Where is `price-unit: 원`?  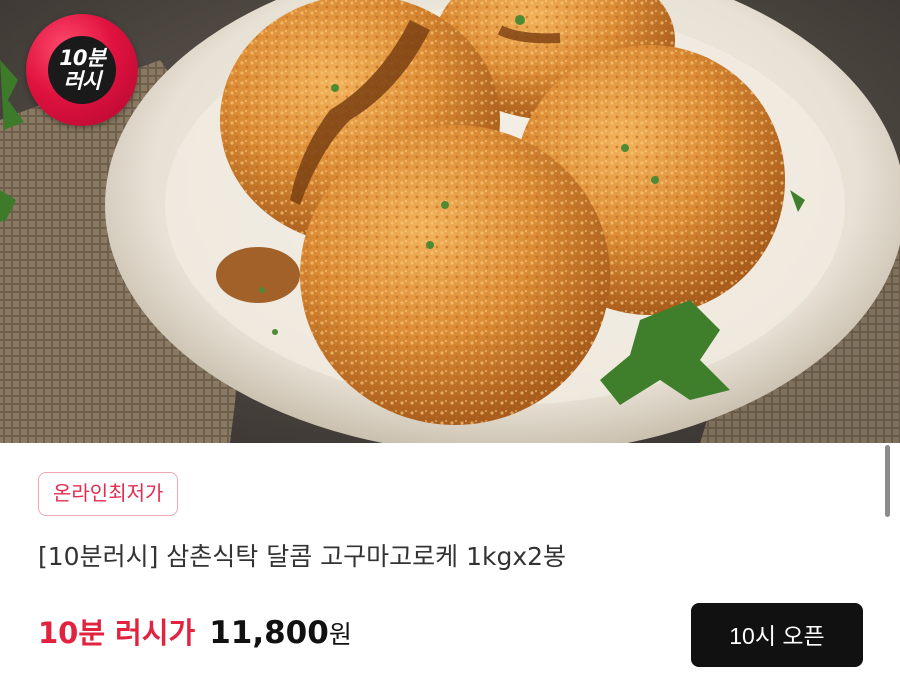
price-unit: 원 is located at coordinates (340, 634).